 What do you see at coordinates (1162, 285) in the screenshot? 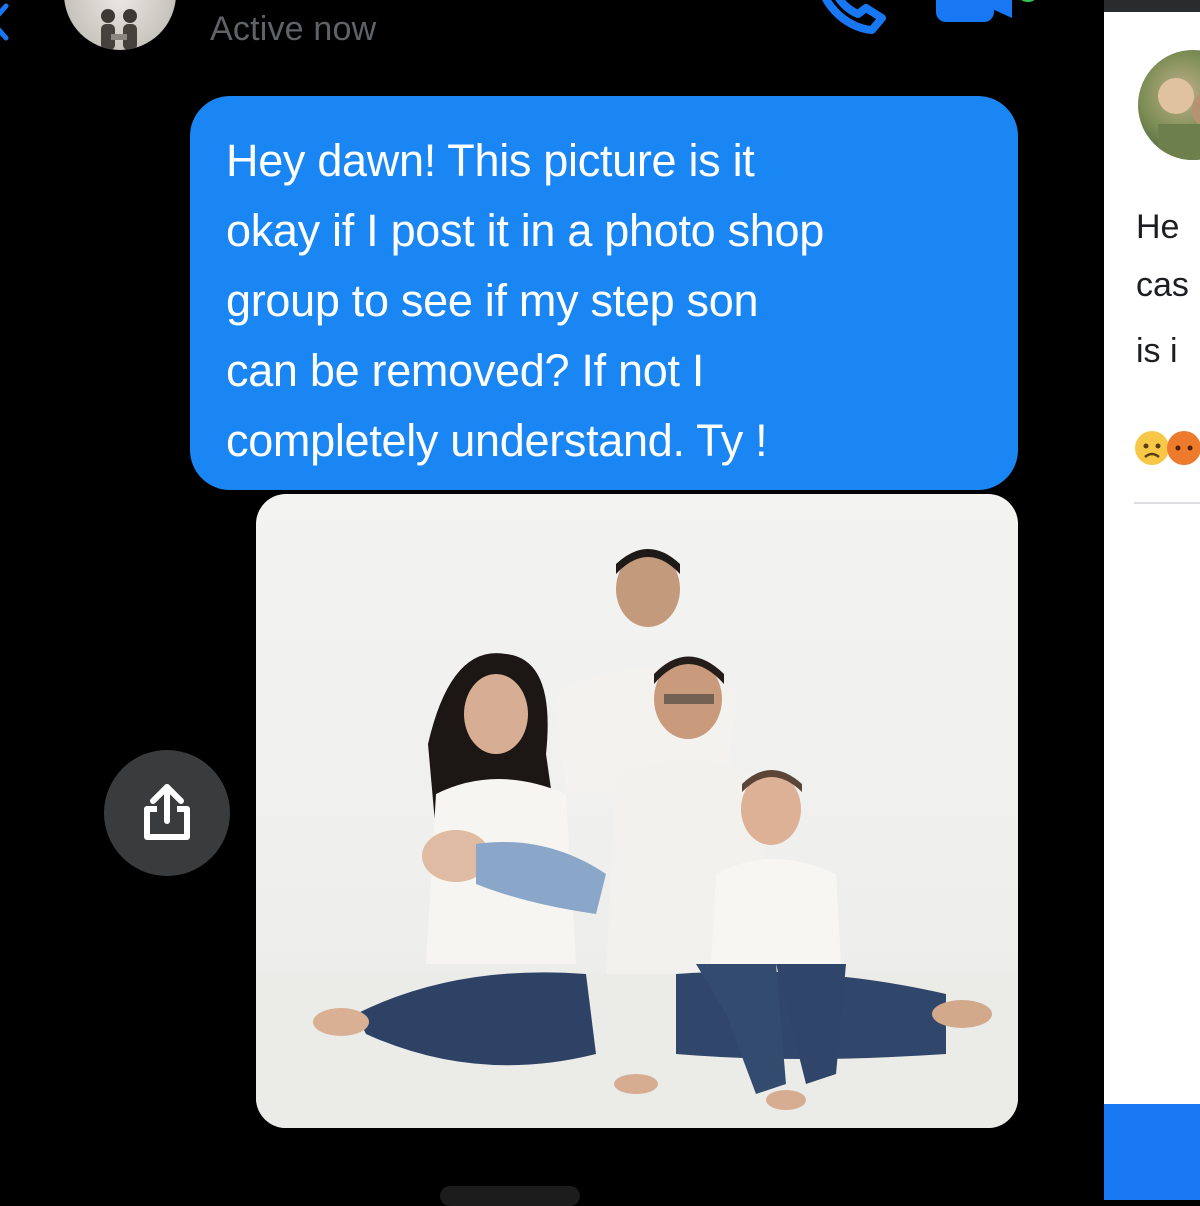
I see `side-post-text: cas` at bounding box center [1162, 285].